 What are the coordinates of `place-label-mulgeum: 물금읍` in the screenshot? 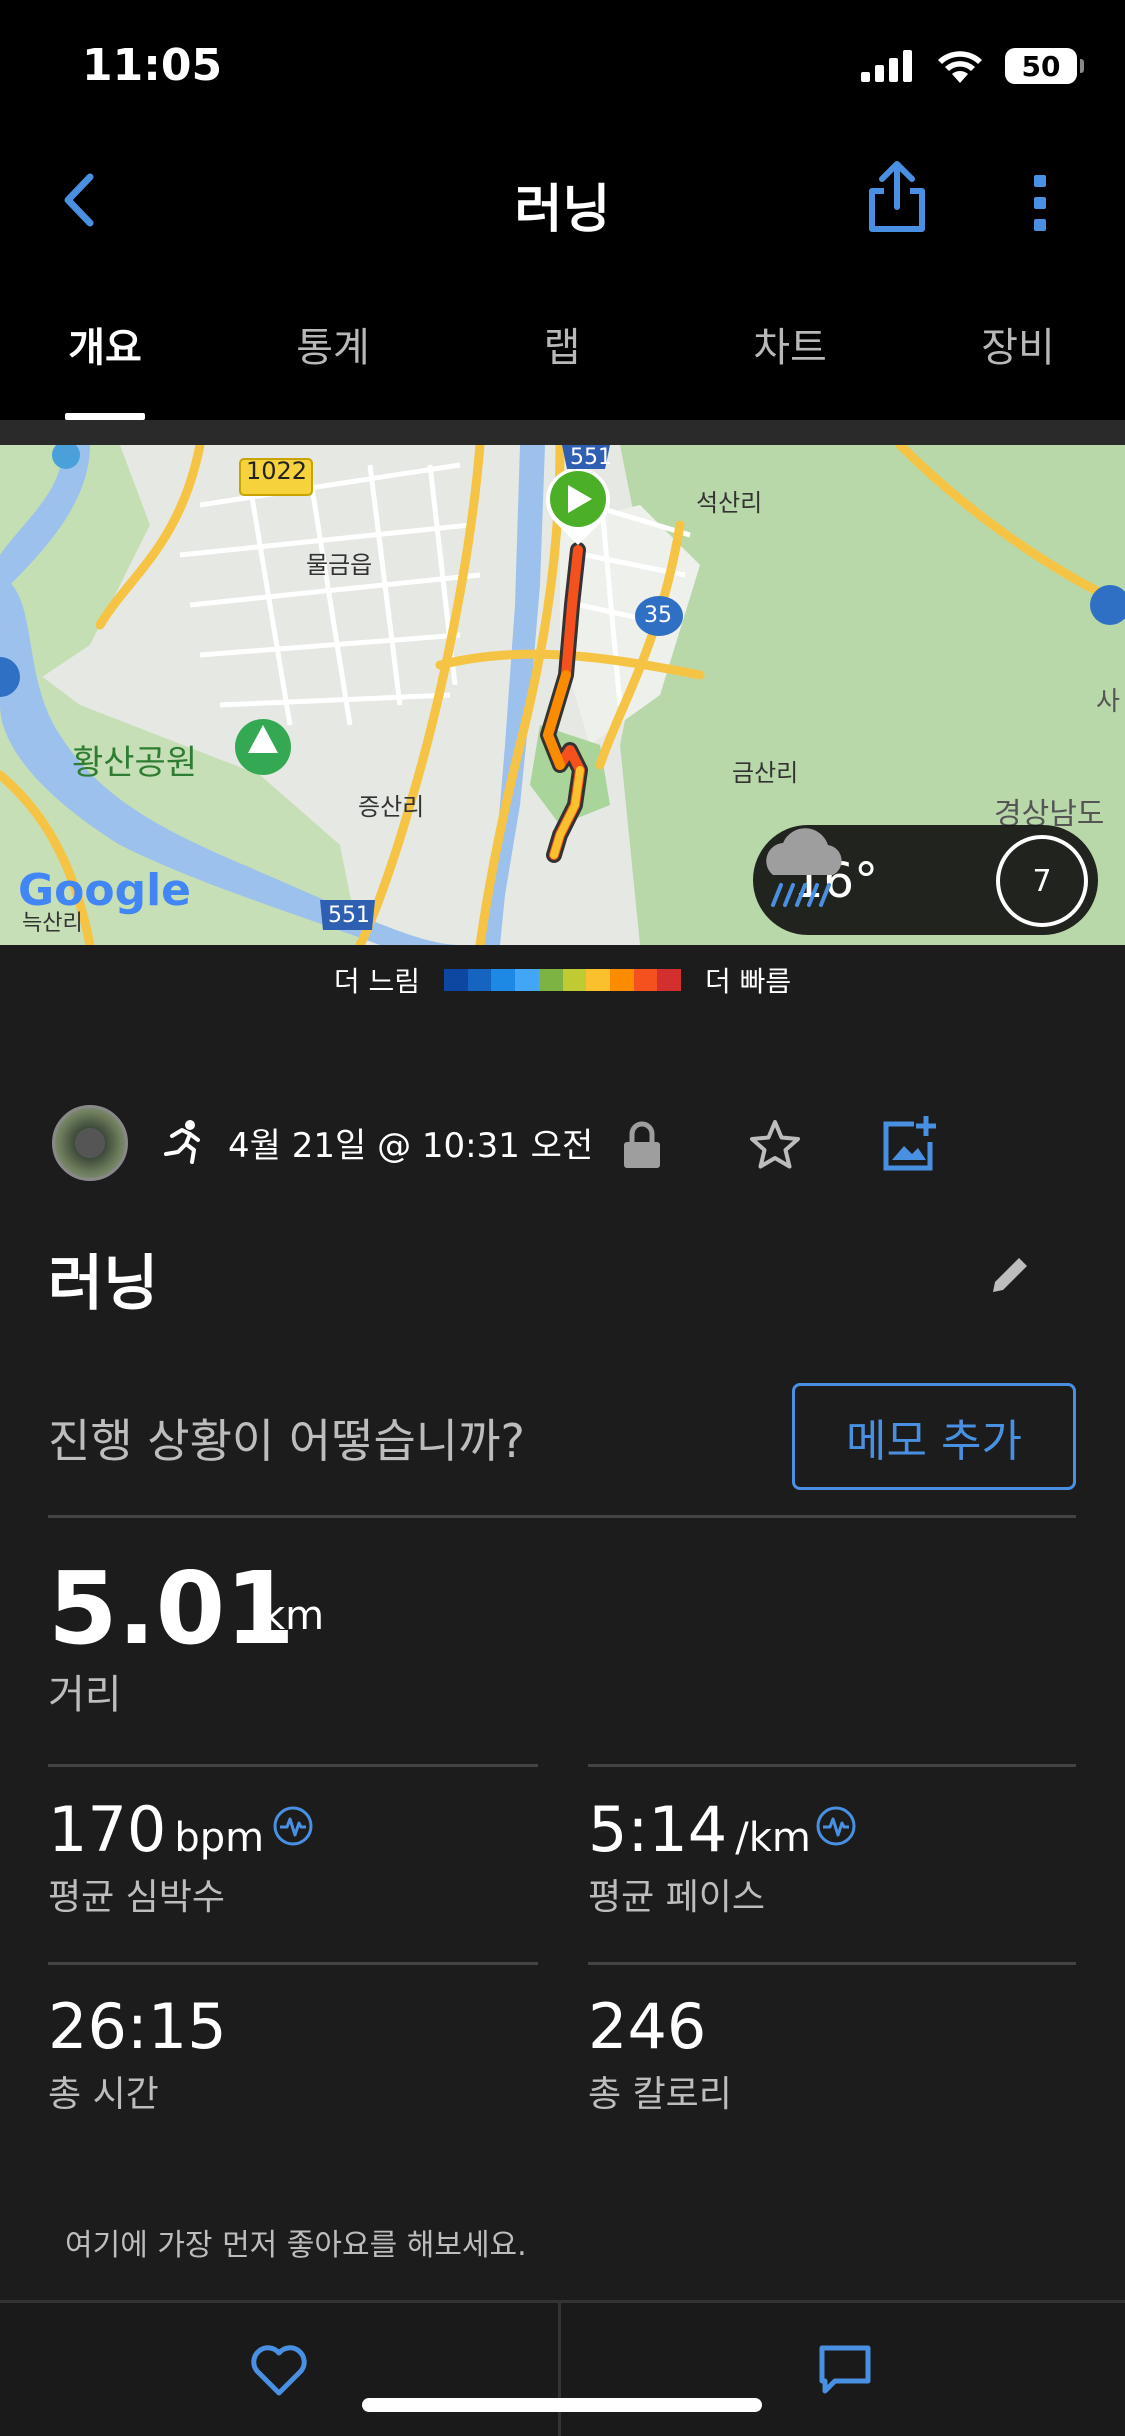 It's located at (339, 565).